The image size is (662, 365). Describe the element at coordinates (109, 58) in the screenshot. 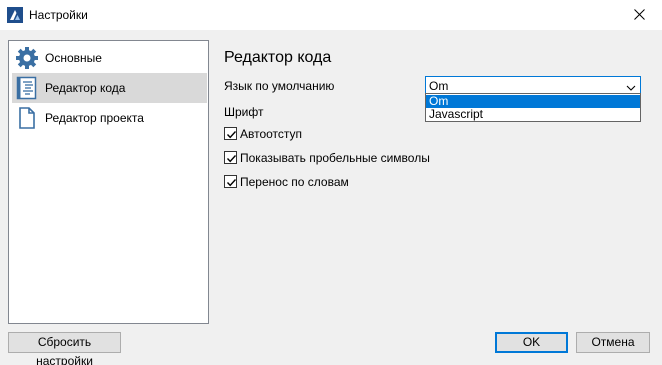

I see `sidebar-item-general: Основные` at that location.